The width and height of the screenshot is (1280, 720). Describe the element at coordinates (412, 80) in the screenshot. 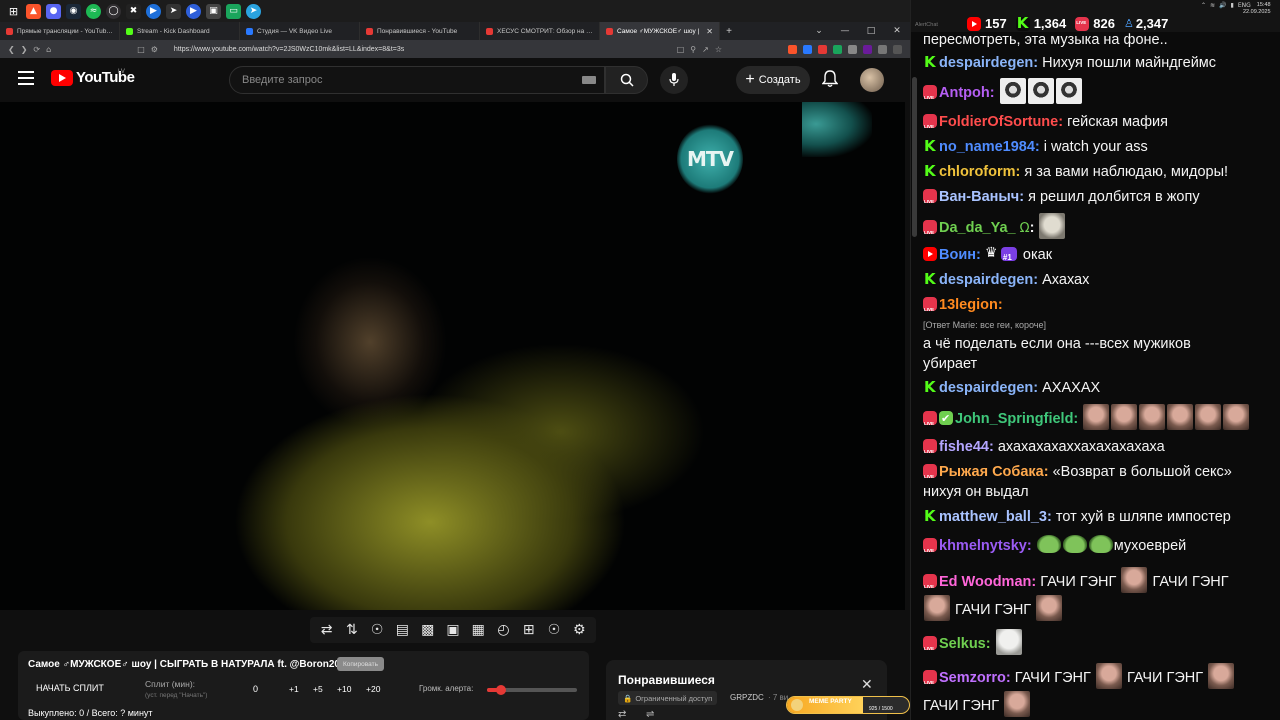

I see `search-input` at that location.